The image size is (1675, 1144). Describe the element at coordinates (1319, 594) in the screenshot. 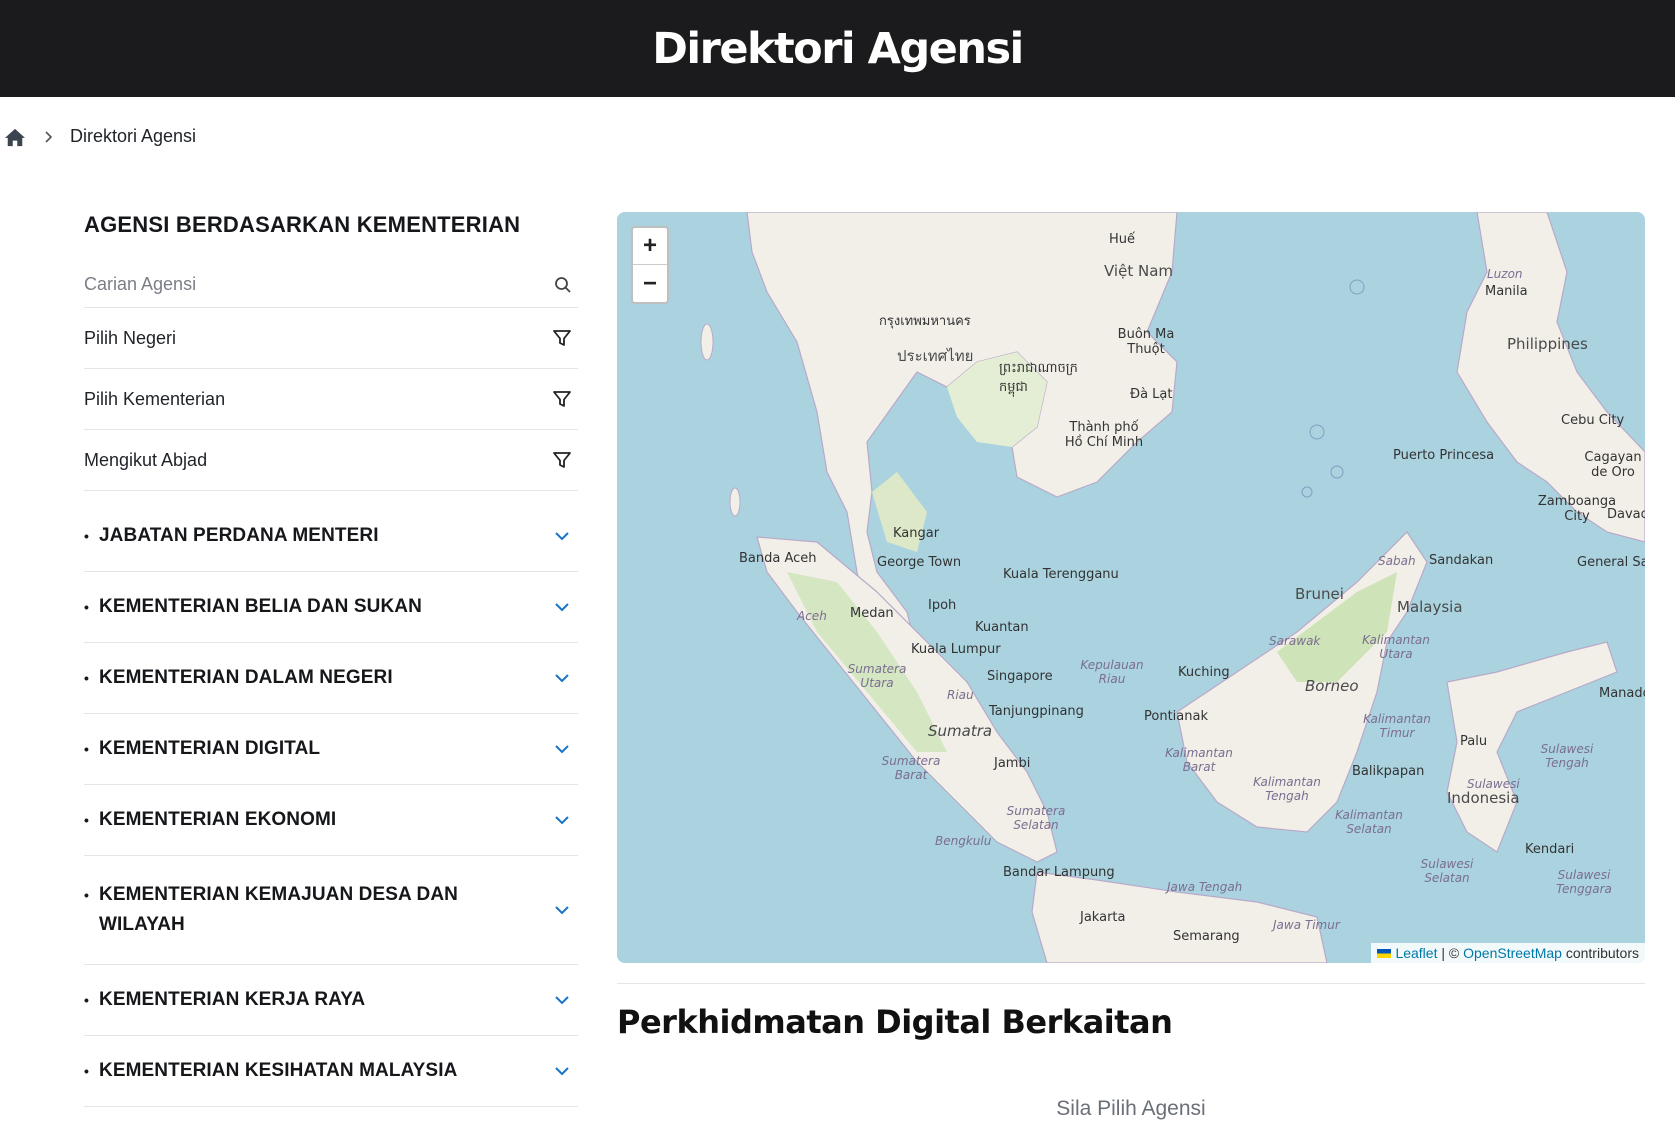

I see `map-label: Brunei` at that location.